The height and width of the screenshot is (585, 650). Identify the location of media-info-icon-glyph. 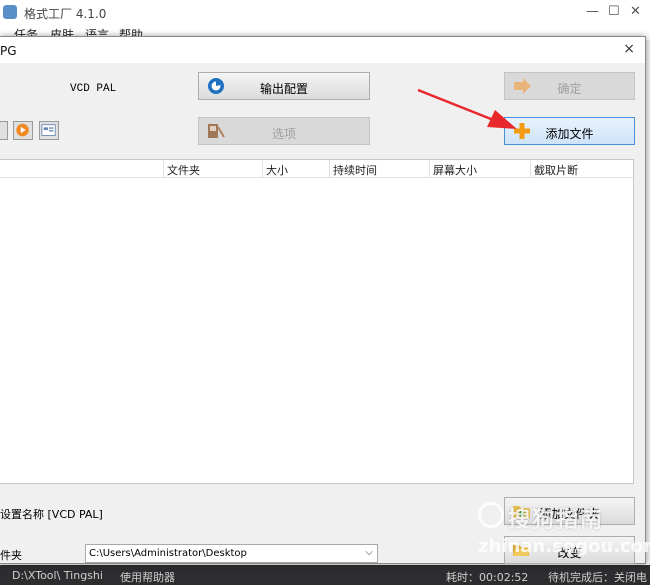
(48, 130).